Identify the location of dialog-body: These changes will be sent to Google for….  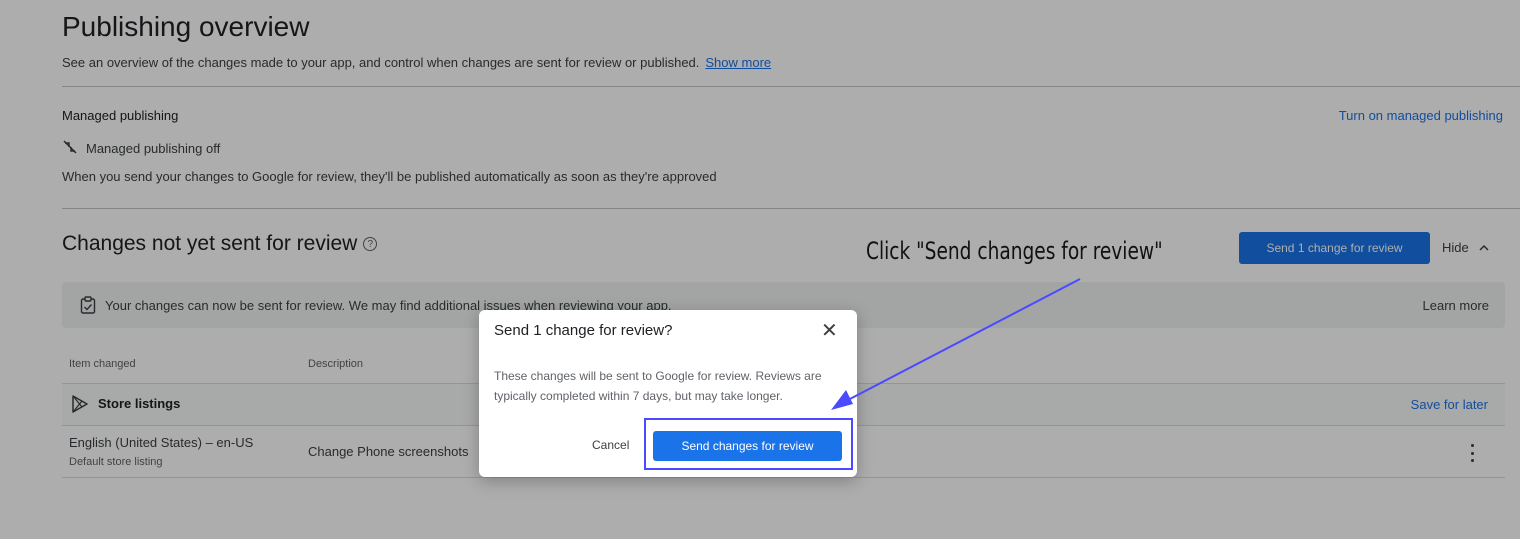
(658, 386).